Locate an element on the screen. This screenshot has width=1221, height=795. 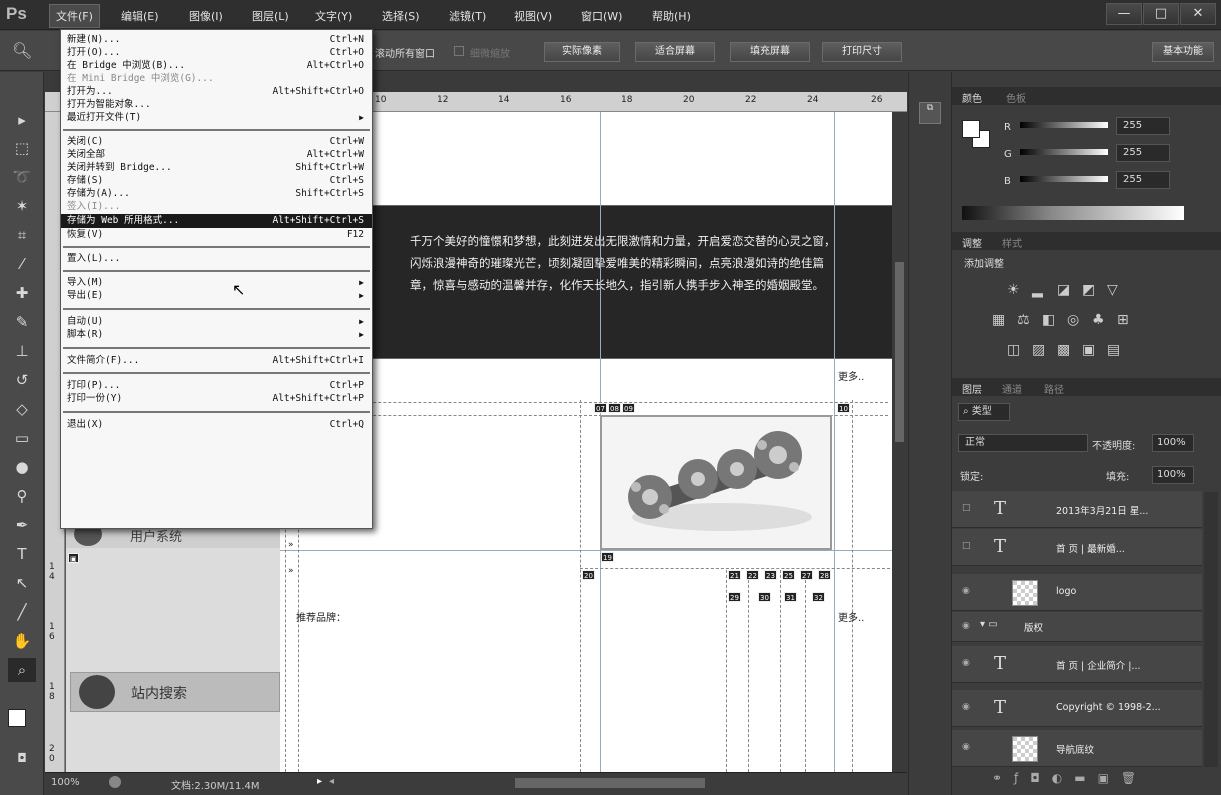
menu-view: 视图(V) is located at coordinates (533, 16).